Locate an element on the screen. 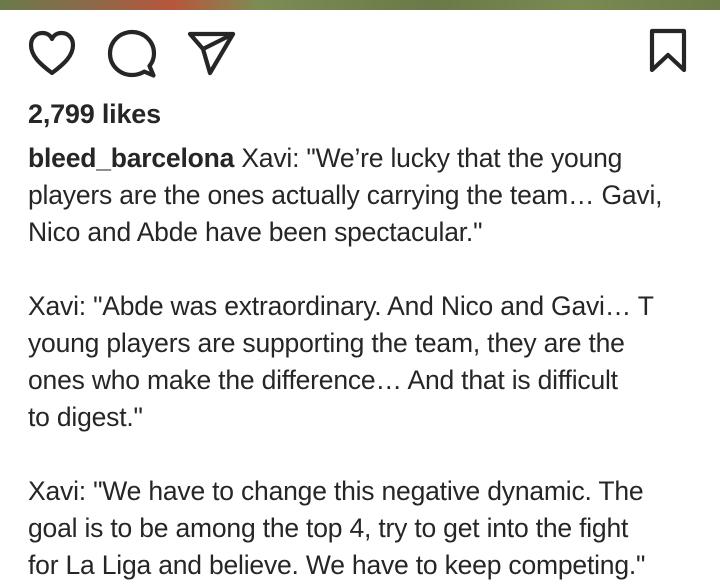  likes-count: 2,799 likes is located at coordinates (94, 114).